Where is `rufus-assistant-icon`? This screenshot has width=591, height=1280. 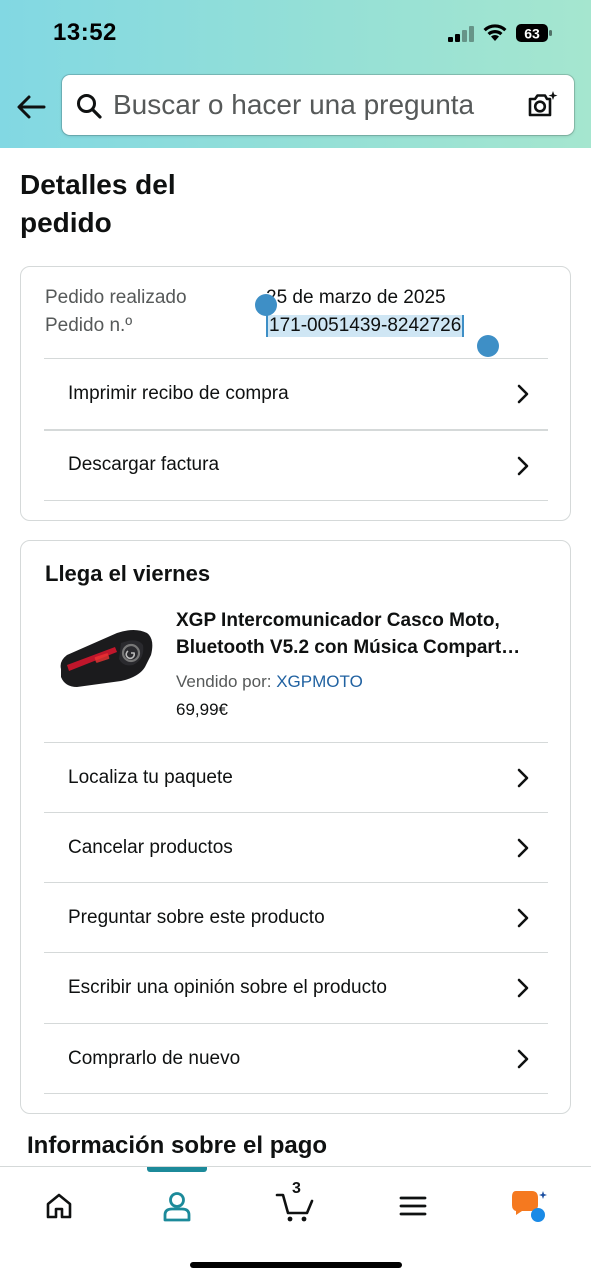
rufus-assistant-icon is located at coordinates (529, 1206).